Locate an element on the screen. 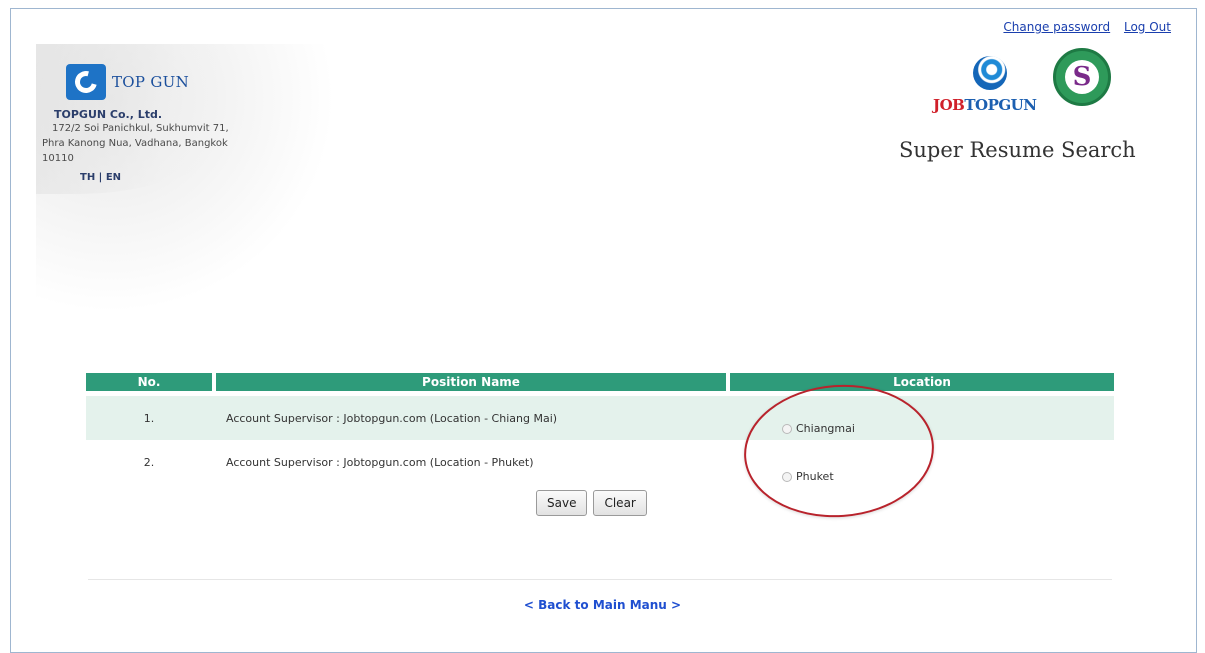  top-links: Change password Log Out is located at coordinates (1082, 27).